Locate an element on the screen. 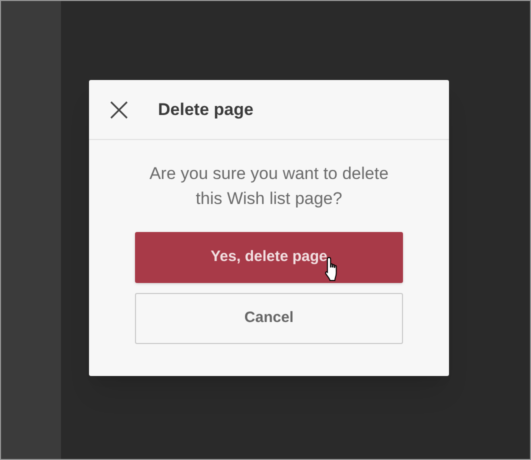  confirmation-message: Are you sure you want to delete this Wish list page? is located at coordinates (269, 186).